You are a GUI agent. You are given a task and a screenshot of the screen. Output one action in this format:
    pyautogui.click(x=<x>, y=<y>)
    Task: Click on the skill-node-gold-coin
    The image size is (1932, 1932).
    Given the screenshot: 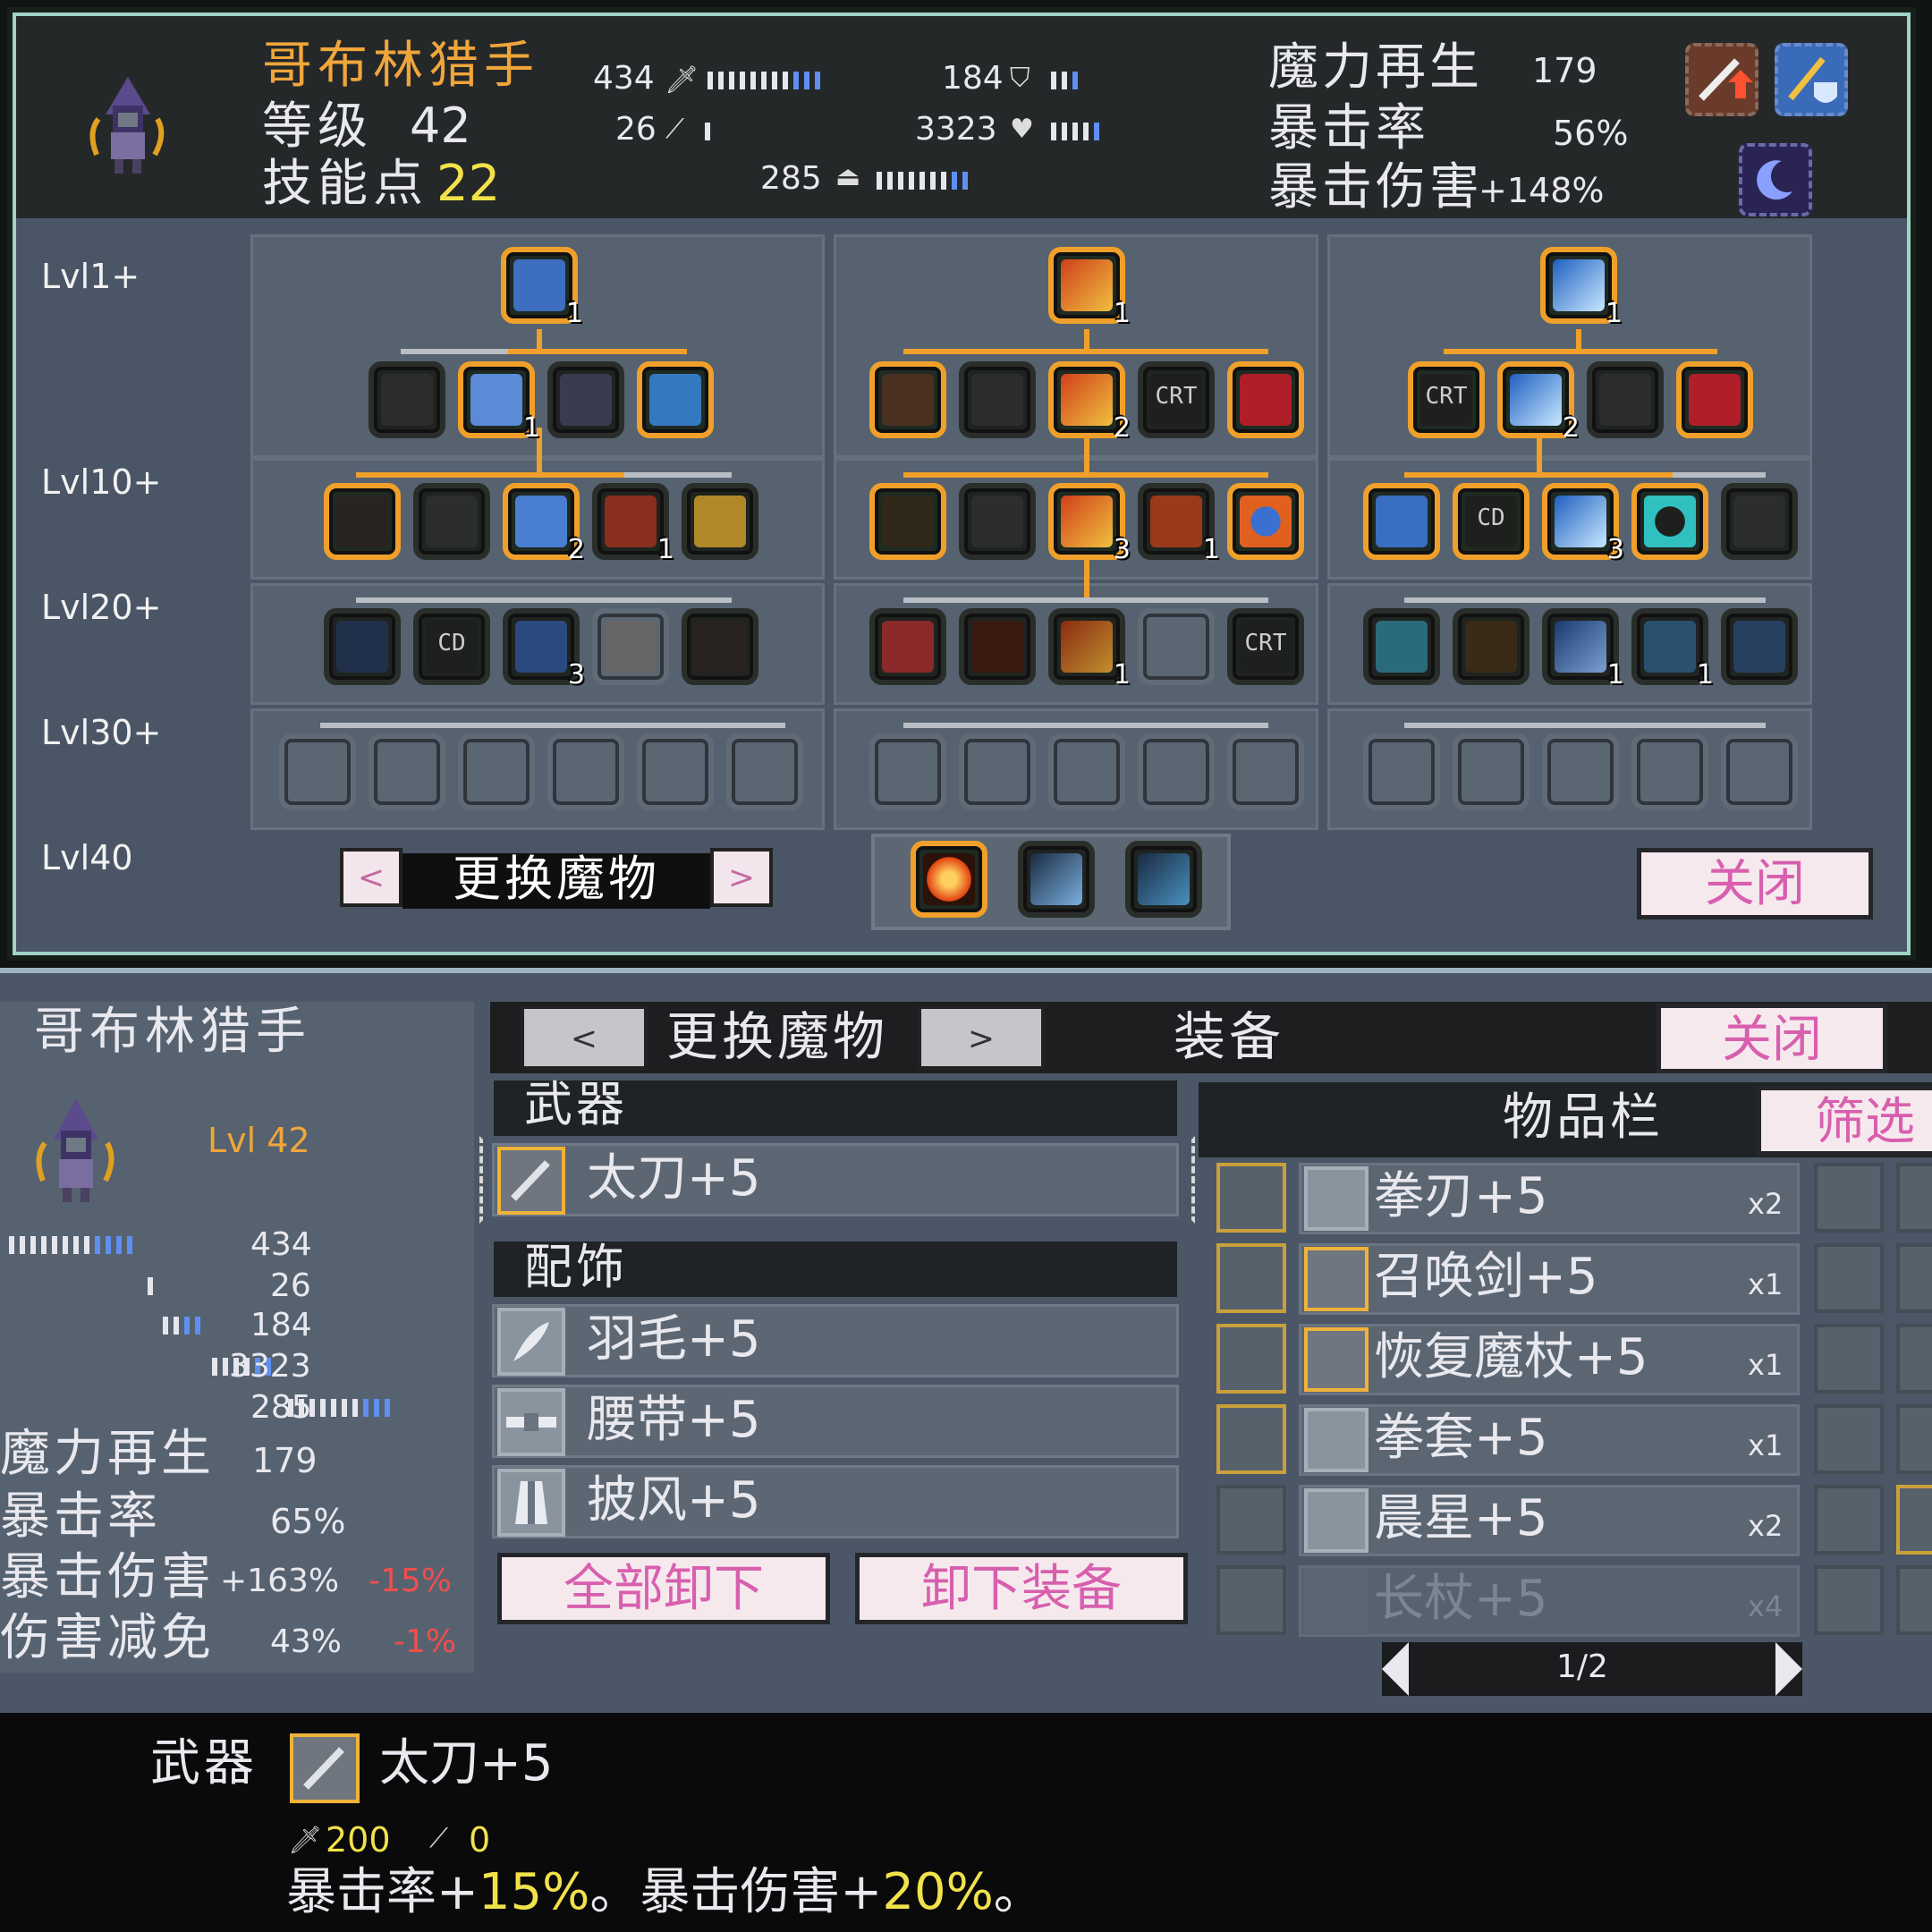 What is the action you would take?
    pyautogui.click(x=720, y=521)
    